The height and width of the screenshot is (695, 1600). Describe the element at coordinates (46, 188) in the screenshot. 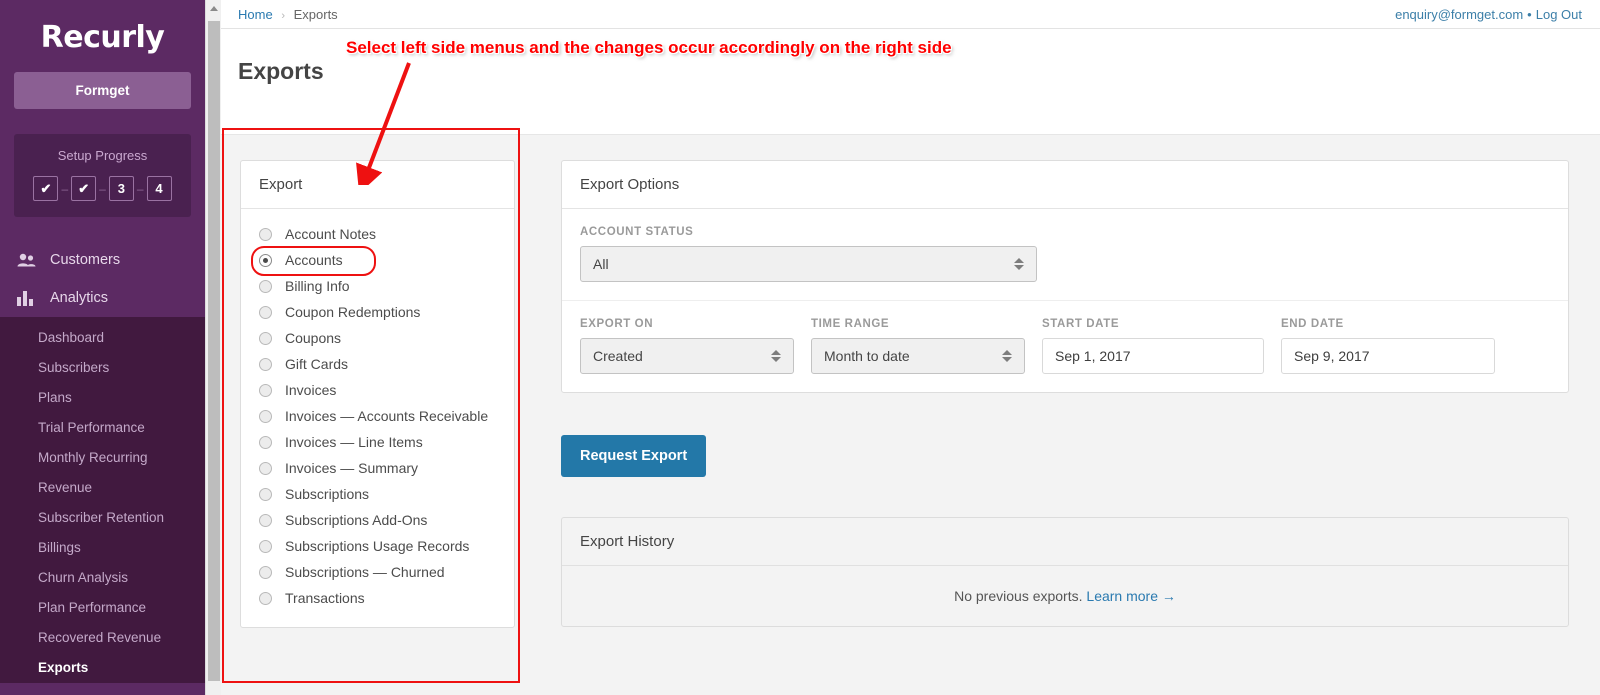

I see `setup-step-1: ✔` at that location.